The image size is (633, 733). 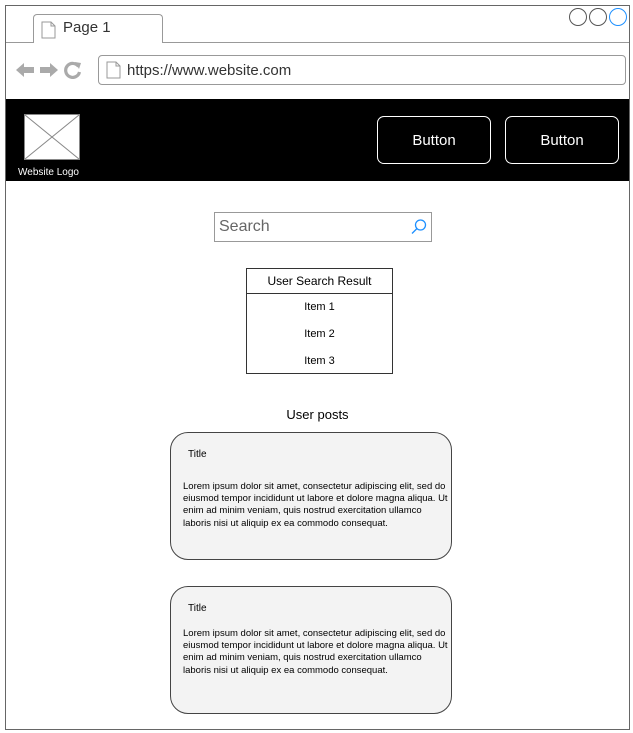 What do you see at coordinates (578, 17) in the screenshot?
I see `minimize-circle-icon` at bounding box center [578, 17].